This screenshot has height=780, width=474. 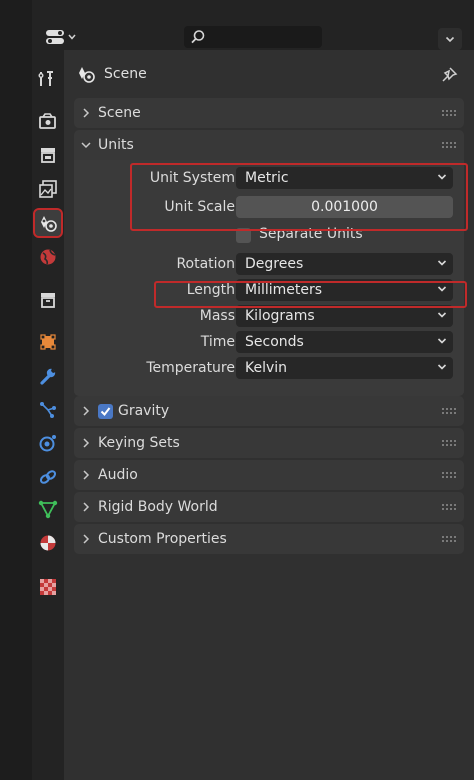 I want to click on gravity-panel: Gravity, so click(x=269, y=411).